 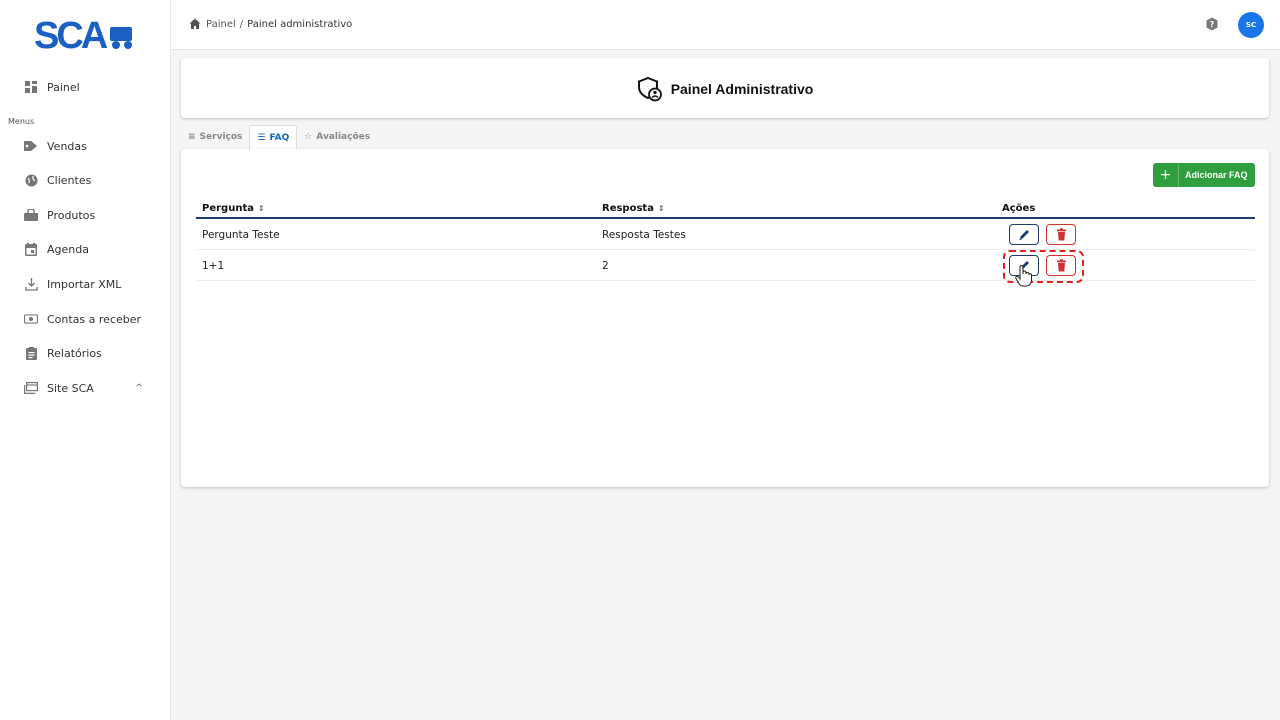 I want to click on avatar: SC, so click(x=1251, y=25).